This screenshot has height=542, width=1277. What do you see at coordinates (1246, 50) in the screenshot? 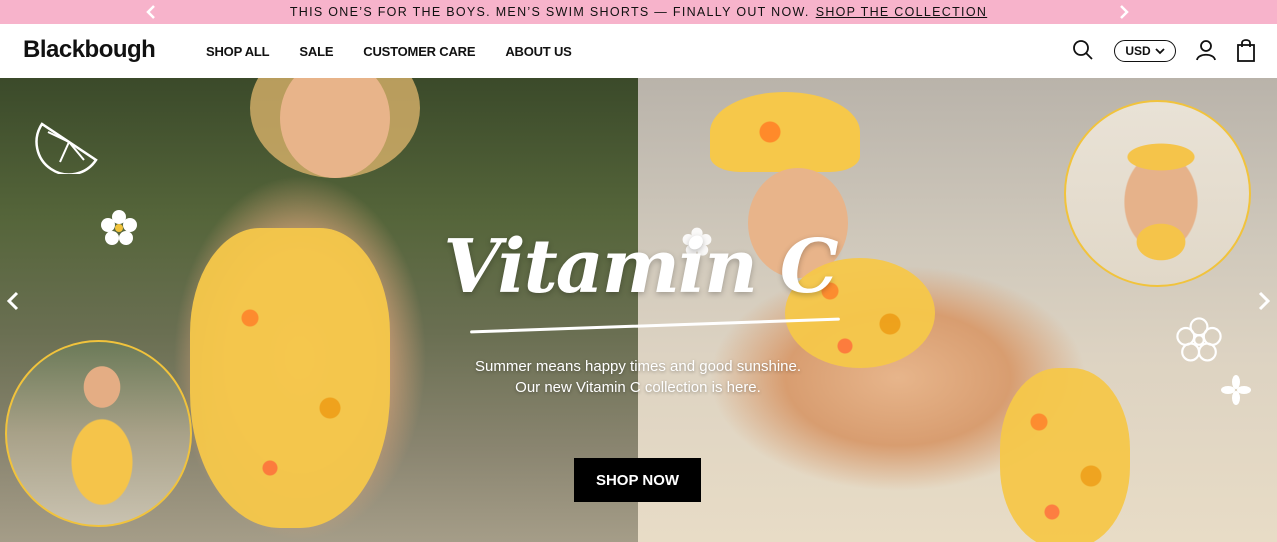
I see `cart-icon` at bounding box center [1246, 50].